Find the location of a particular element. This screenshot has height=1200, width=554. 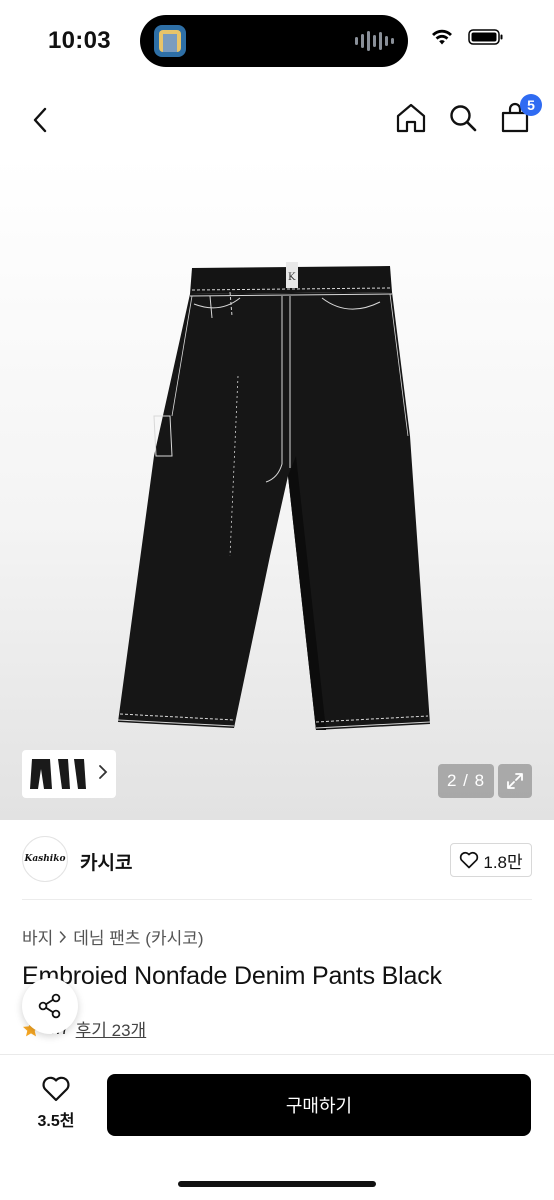

brand-name: 카시코 is located at coordinates (106, 861).